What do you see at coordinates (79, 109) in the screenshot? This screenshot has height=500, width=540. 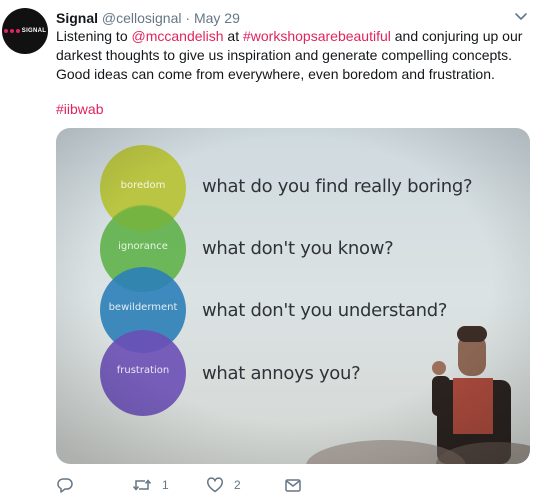 I see `hashtag-iibwab: #iibwab` at bounding box center [79, 109].